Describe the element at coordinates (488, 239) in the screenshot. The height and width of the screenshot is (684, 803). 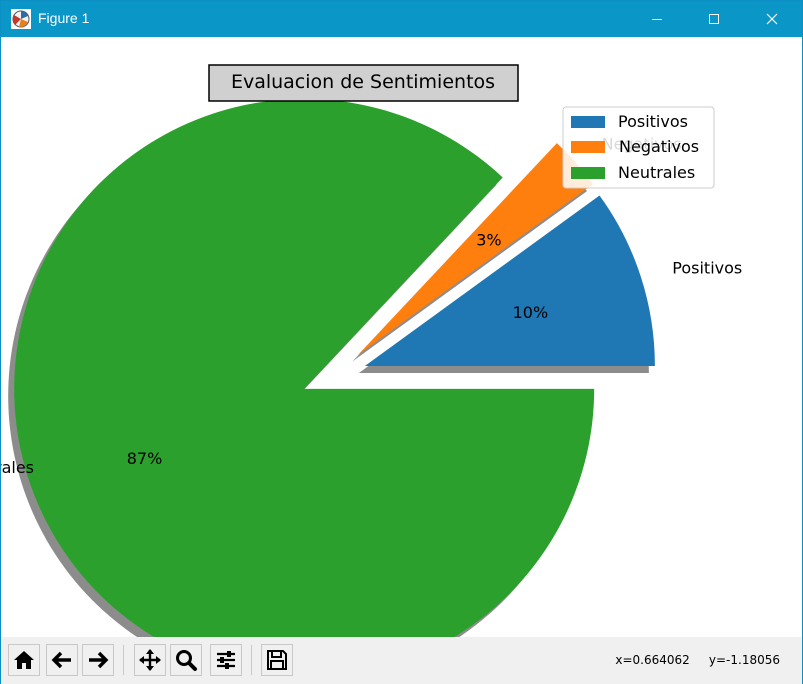
I see `pct-label-negativos: 3%` at that location.